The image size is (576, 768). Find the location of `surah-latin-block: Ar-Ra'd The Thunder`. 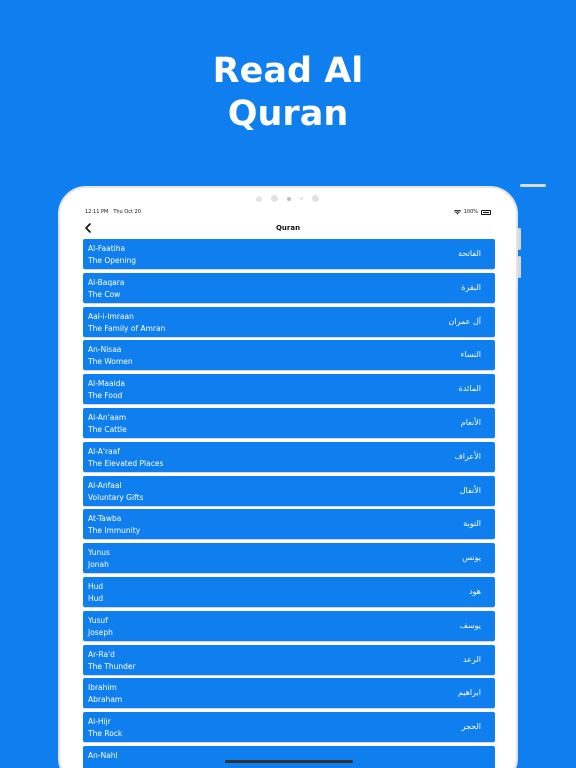

surah-latin-block: Ar-Ra'd The Thunder is located at coordinates (112, 661).